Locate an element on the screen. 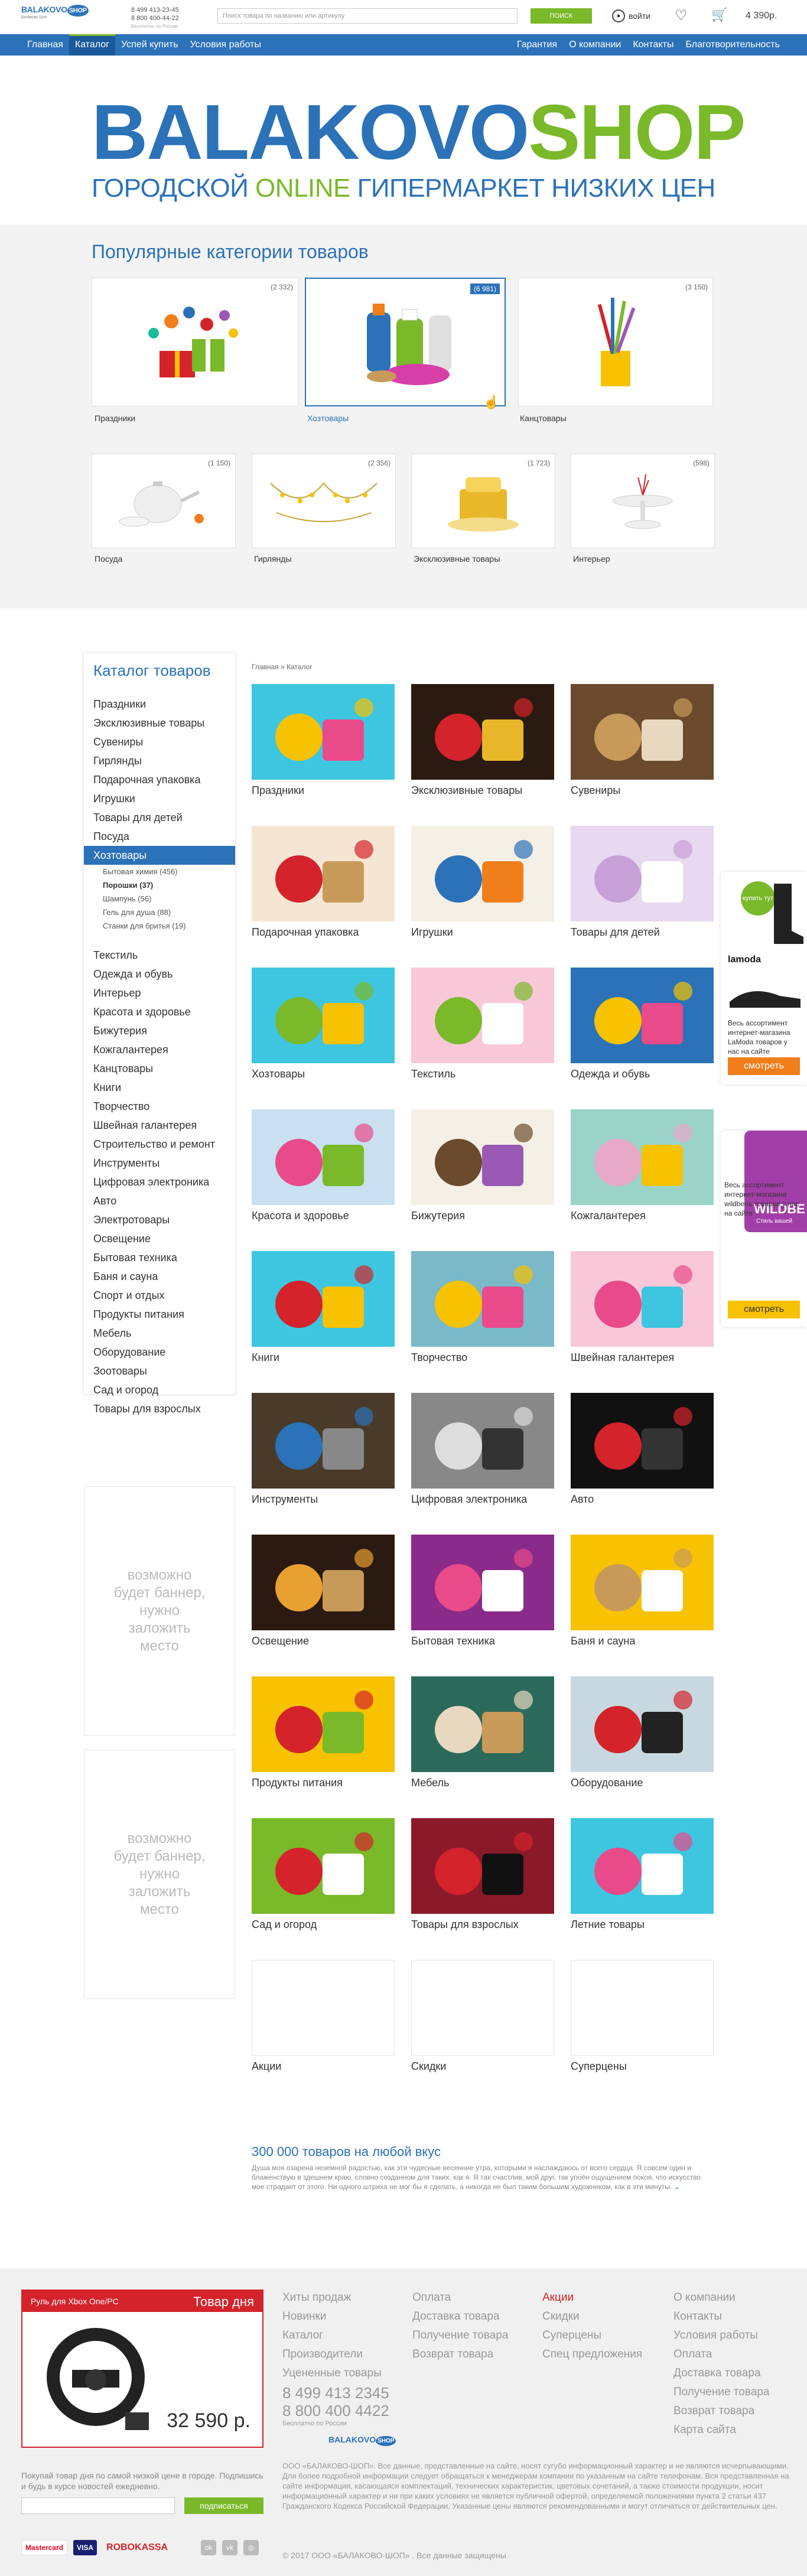 The image size is (807, 2576). sidebar-item: Хозтовары is located at coordinates (159, 855).